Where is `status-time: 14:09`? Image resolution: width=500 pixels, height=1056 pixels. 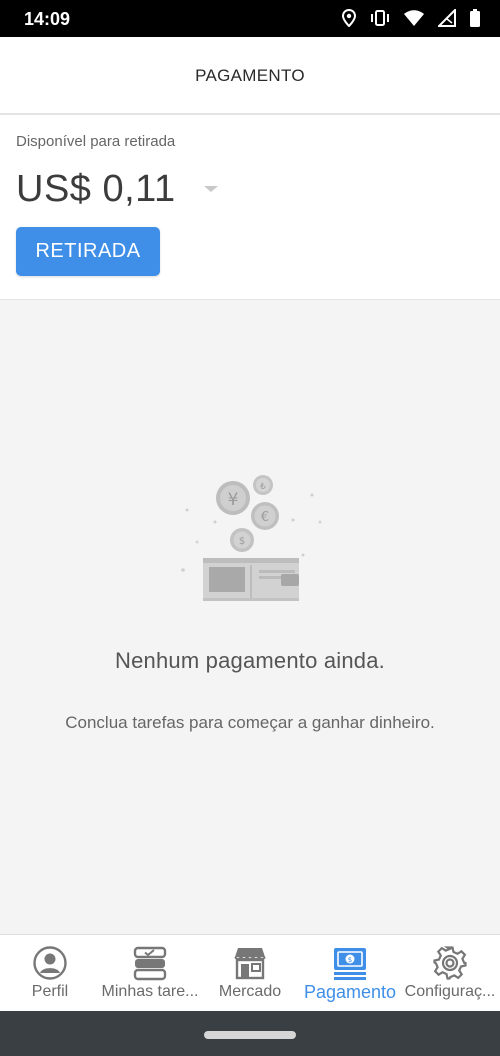 status-time: 14:09 is located at coordinates (47, 19).